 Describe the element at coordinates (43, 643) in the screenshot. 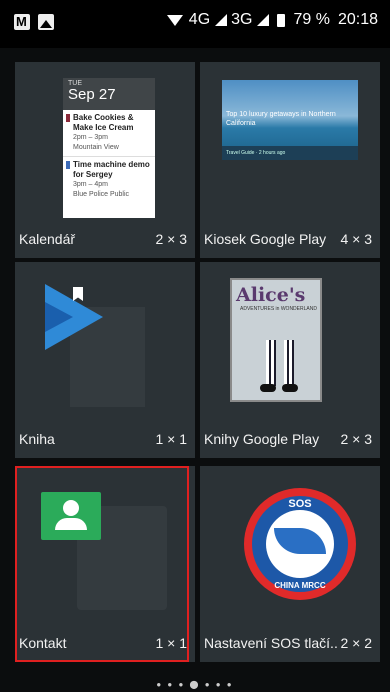

I see `widget-name: Kontakt` at that location.